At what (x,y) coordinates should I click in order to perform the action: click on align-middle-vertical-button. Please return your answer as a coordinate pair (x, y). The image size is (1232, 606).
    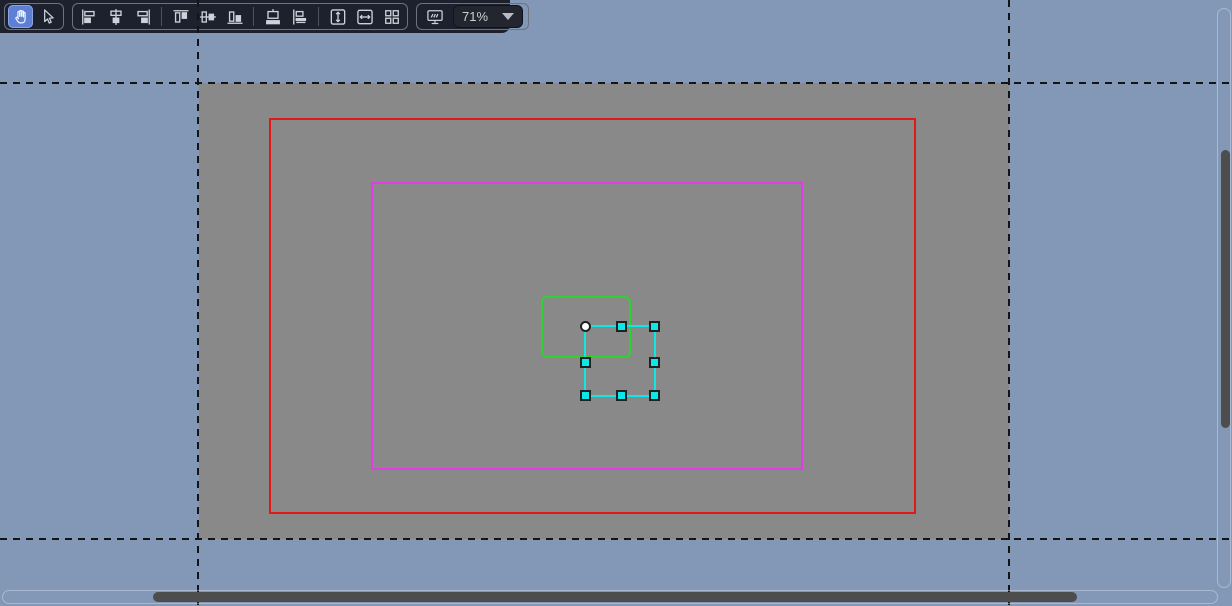
    Looking at the image, I should click on (207, 16).